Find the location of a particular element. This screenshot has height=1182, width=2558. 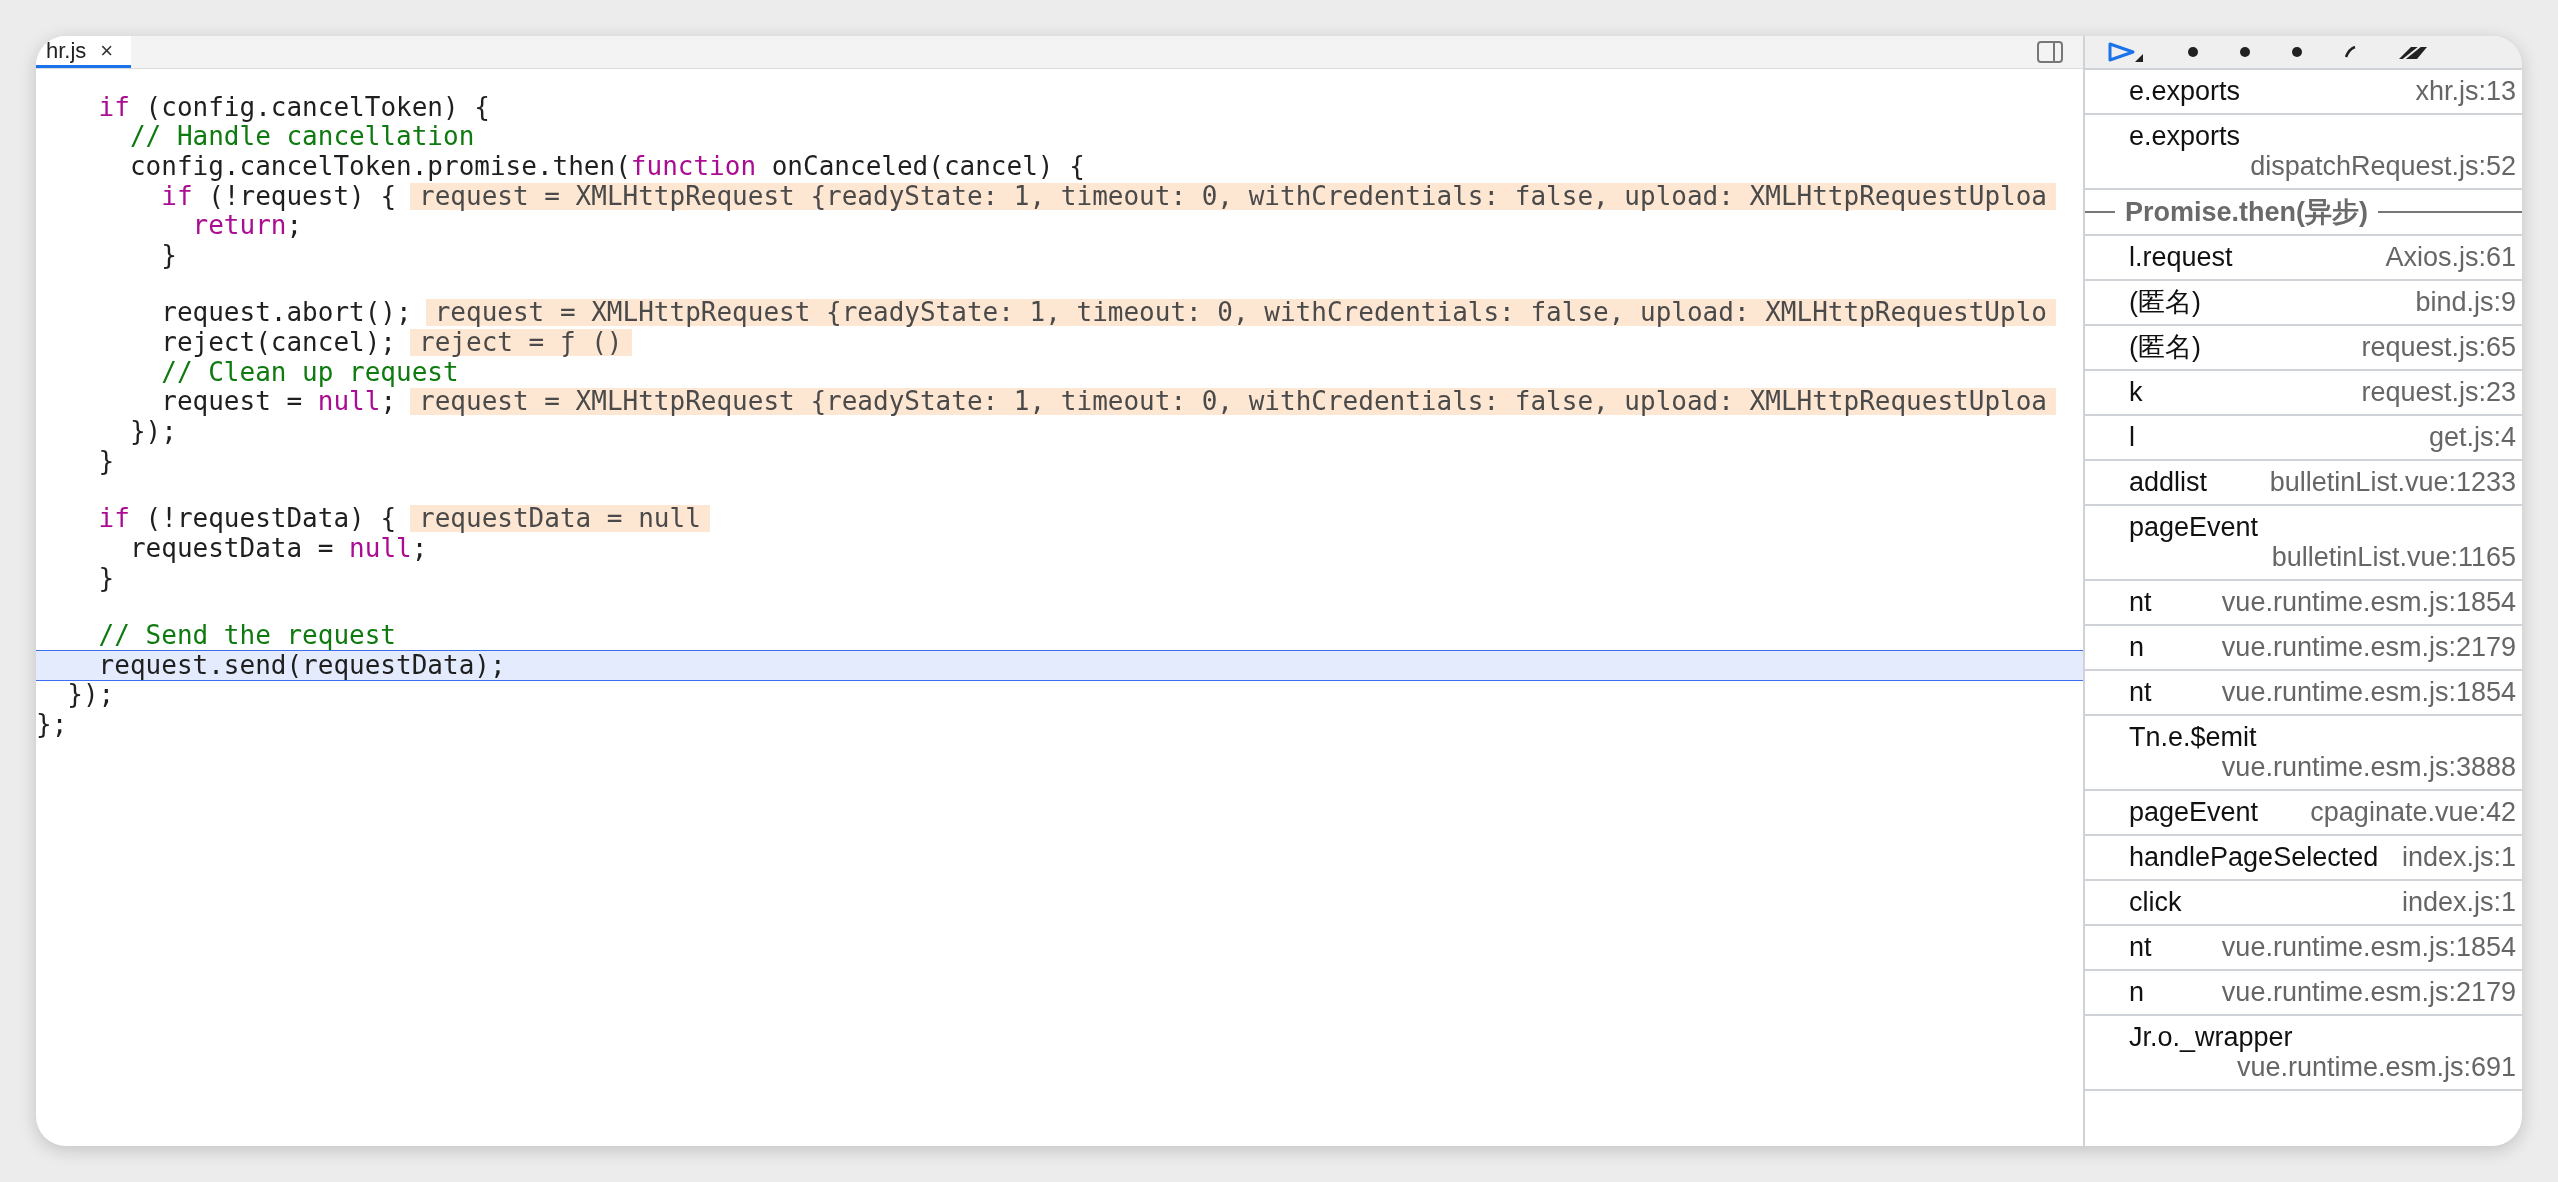

call-stack-frame: l.request Axios.js:61 is located at coordinates (2303, 258).